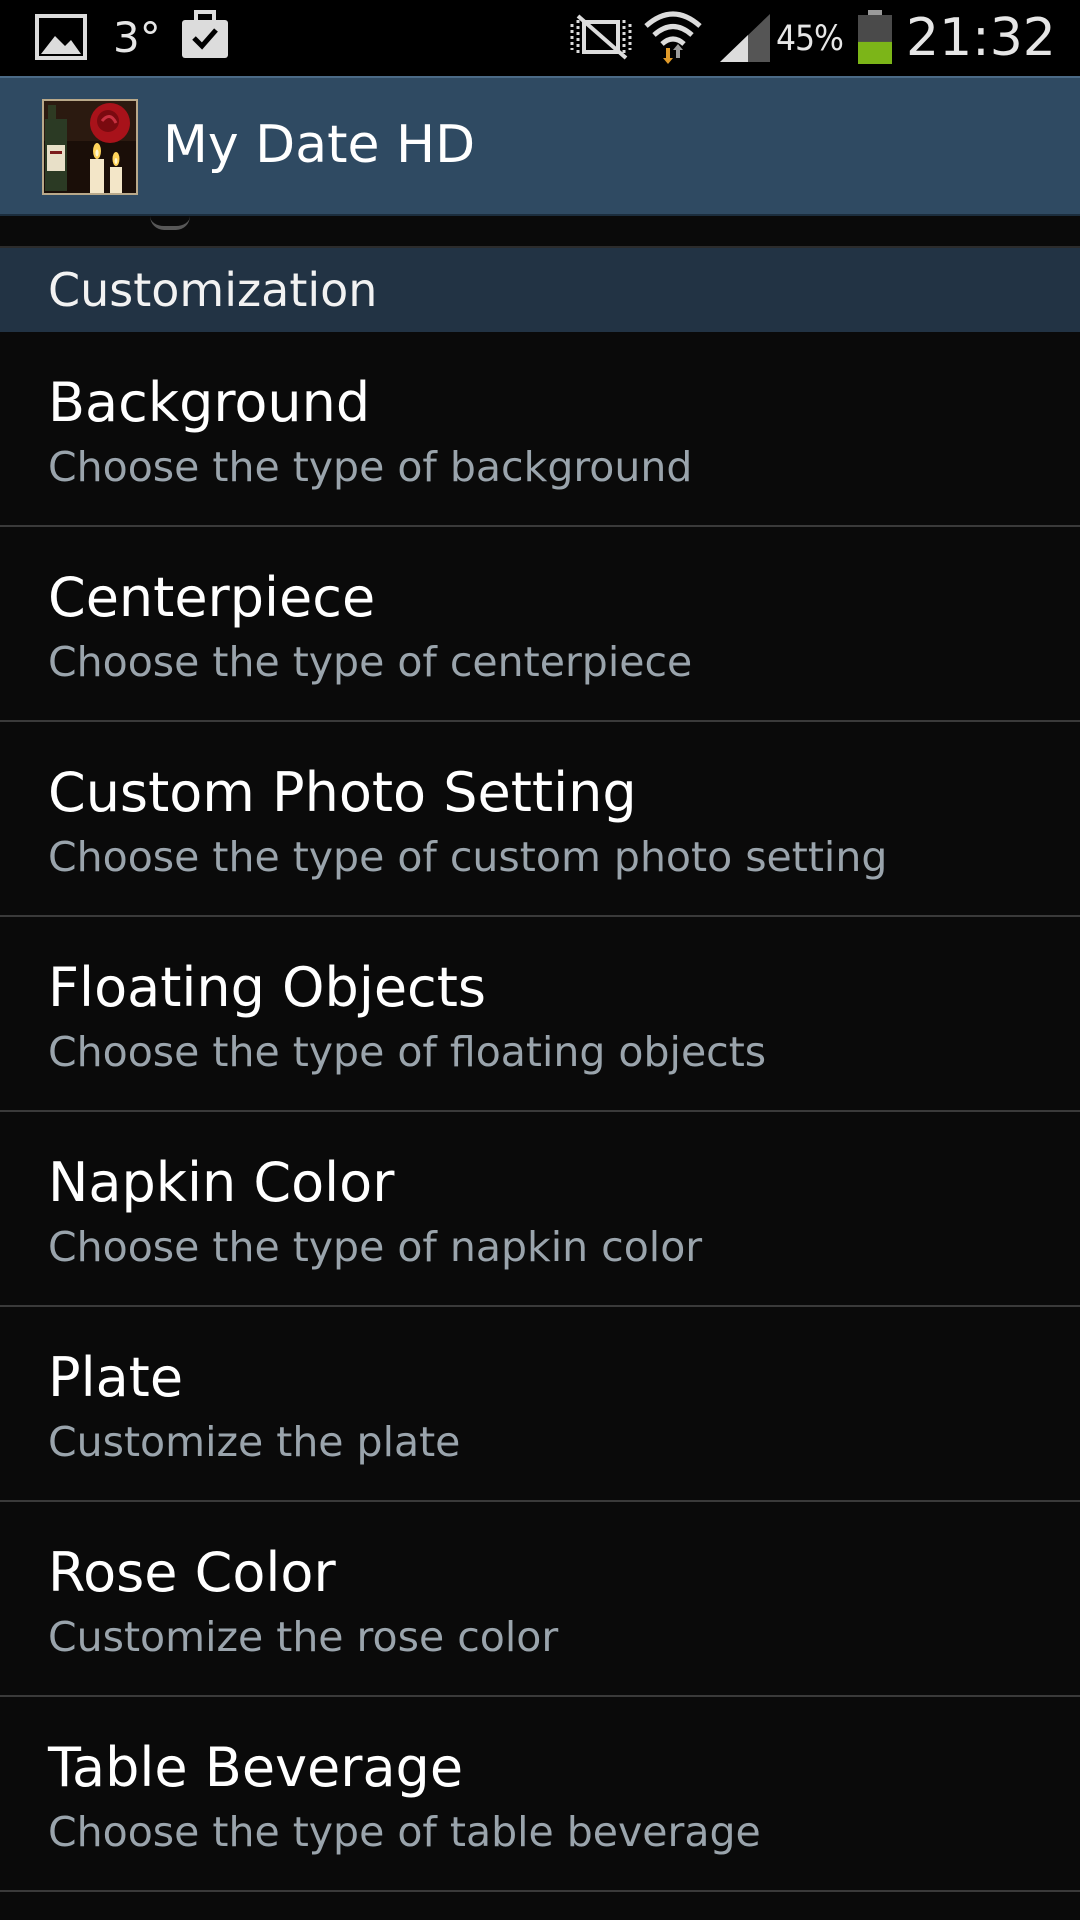  I want to click on status-bar: 3° 45% 21:32, so click(540, 38).